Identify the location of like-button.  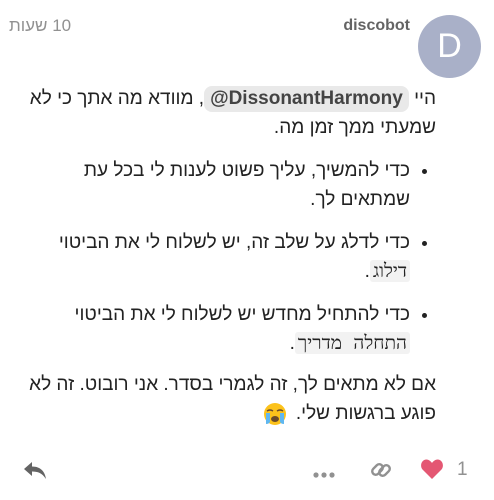
(432, 469).